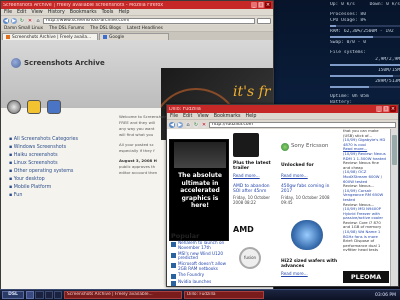 This screenshot has height=300, width=400. Describe the element at coordinates (59, 196) in the screenshot. I see `nav-link: ▪ Fun` at that location.